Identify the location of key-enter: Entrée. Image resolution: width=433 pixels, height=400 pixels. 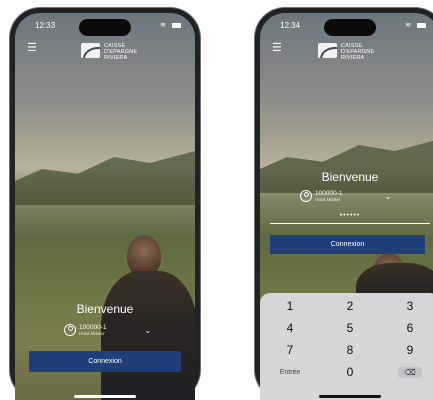
(290, 372).